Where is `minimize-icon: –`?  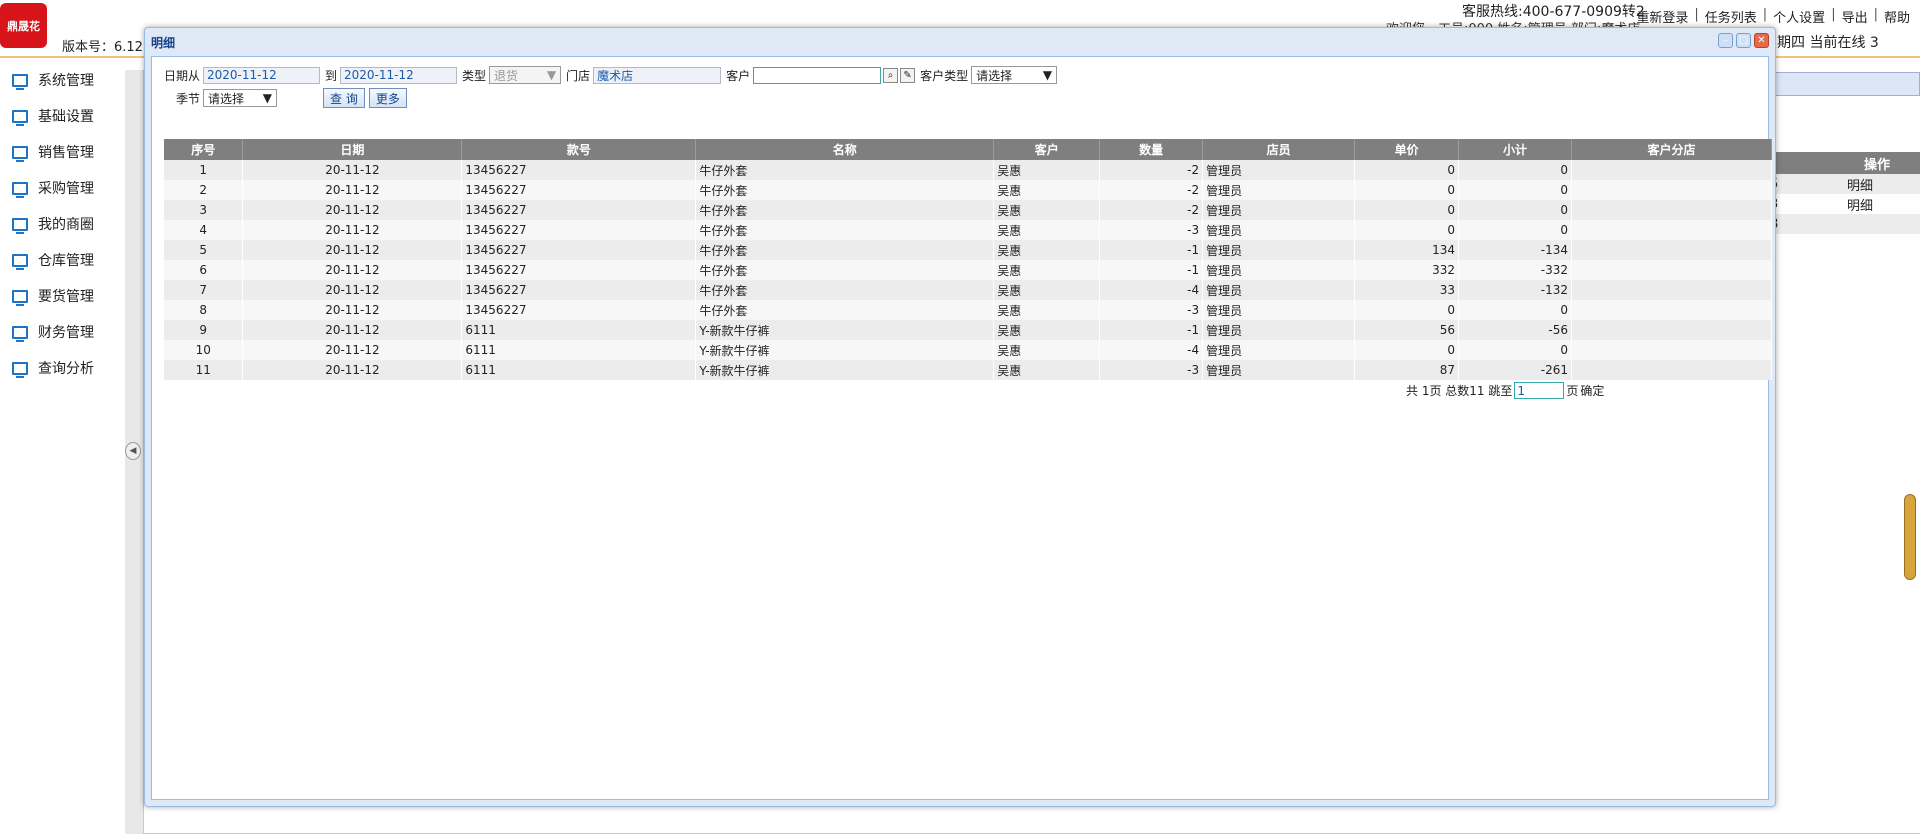 minimize-icon: – is located at coordinates (1725, 40).